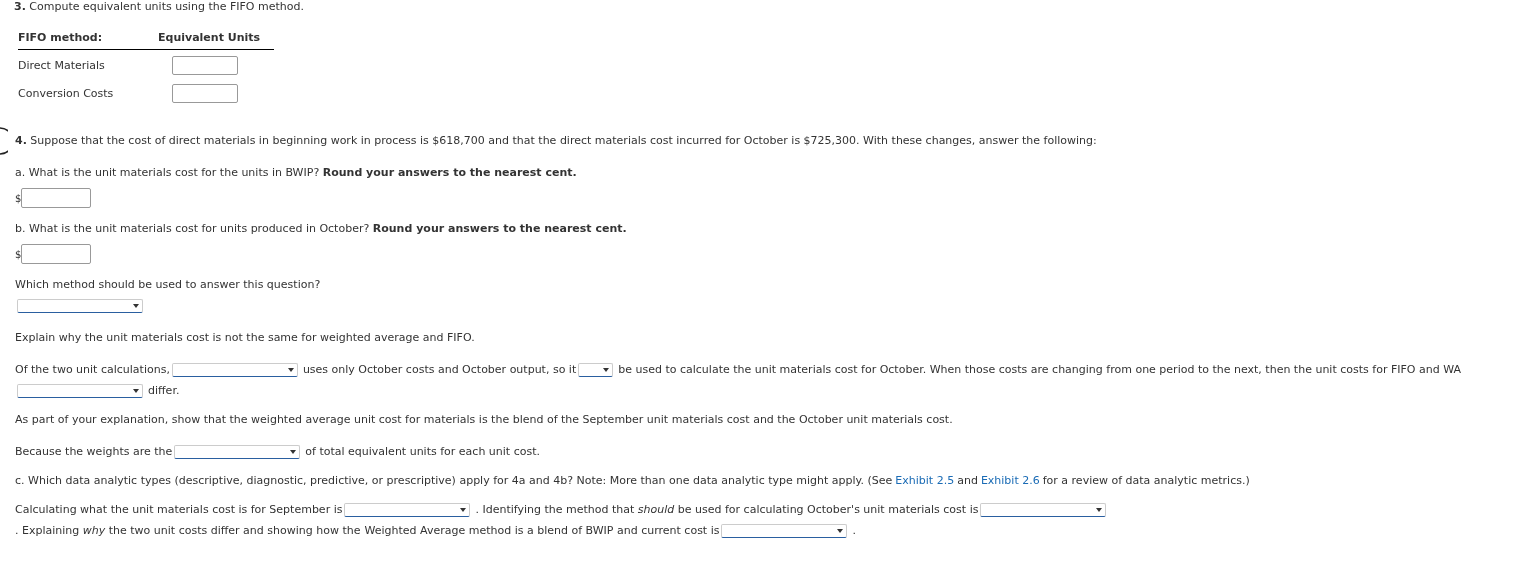  I want to click on row-label: Direct Materials, so click(61, 65).